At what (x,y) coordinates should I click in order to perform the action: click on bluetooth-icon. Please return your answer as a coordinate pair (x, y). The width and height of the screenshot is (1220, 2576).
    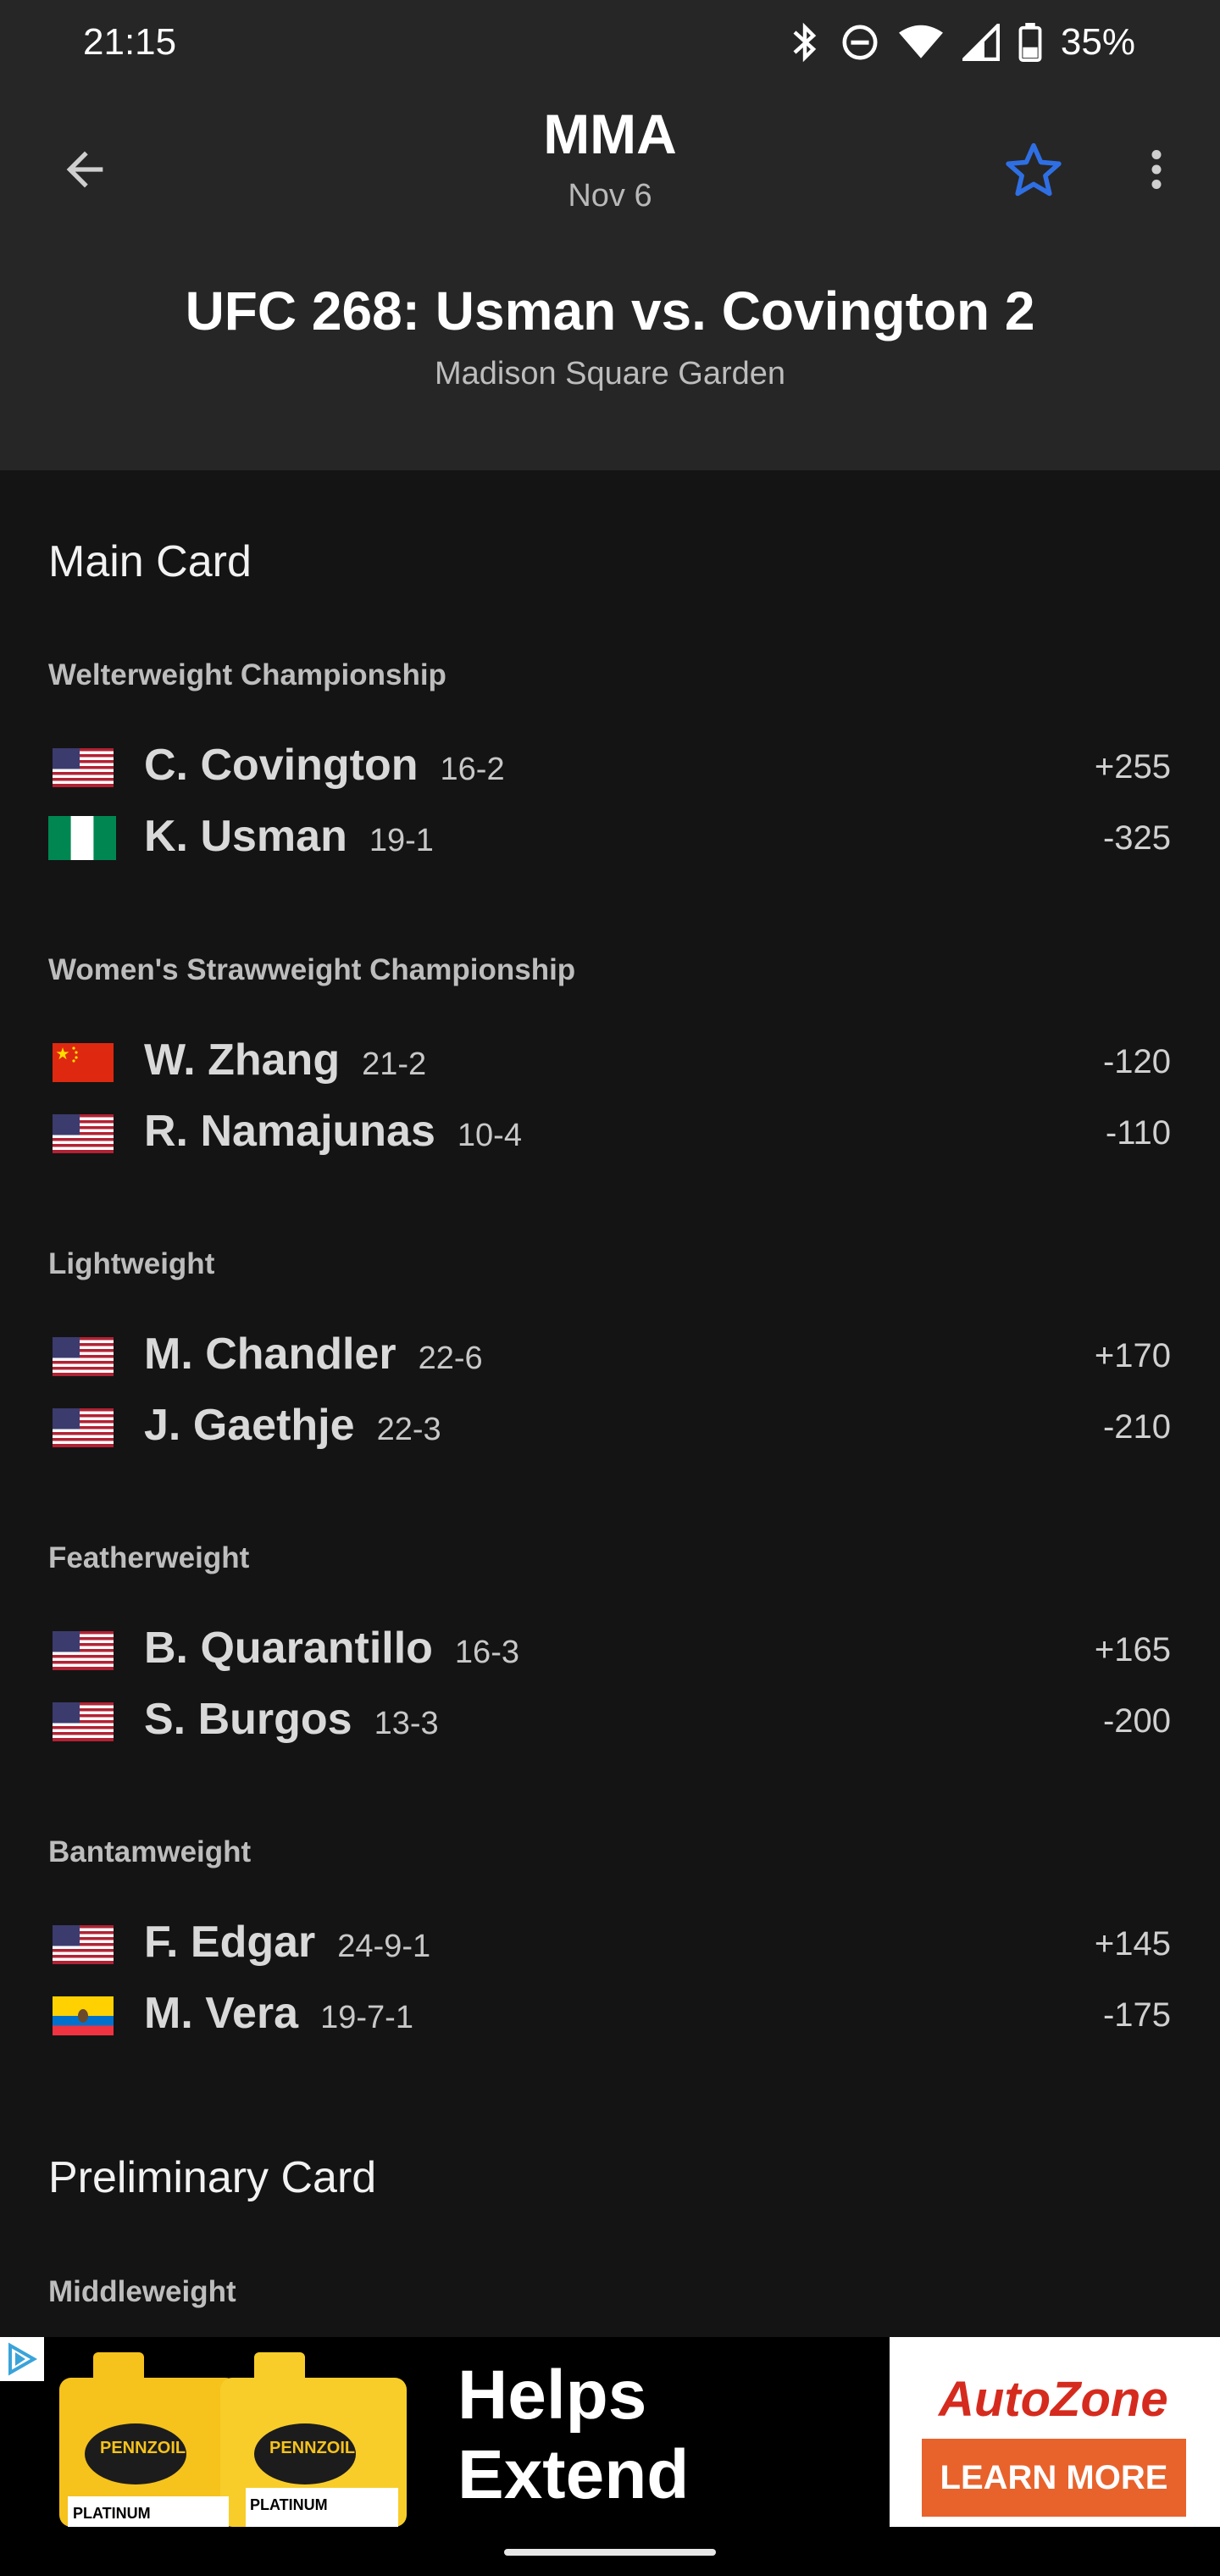
    Looking at the image, I should click on (805, 42).